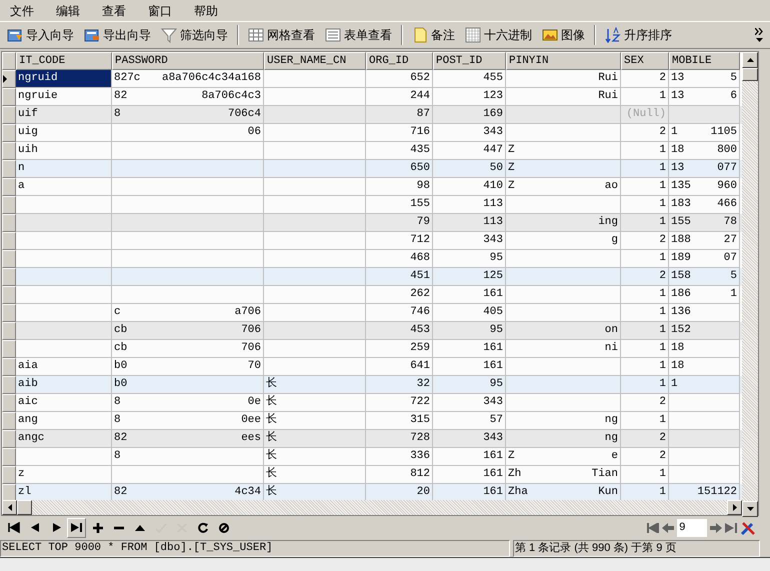 The image size is (770, 571). What do you see at coordinates (281, 35) in the screenshot?
I see `toolbar-button: 网格查看` at bounding box center [281, 35].